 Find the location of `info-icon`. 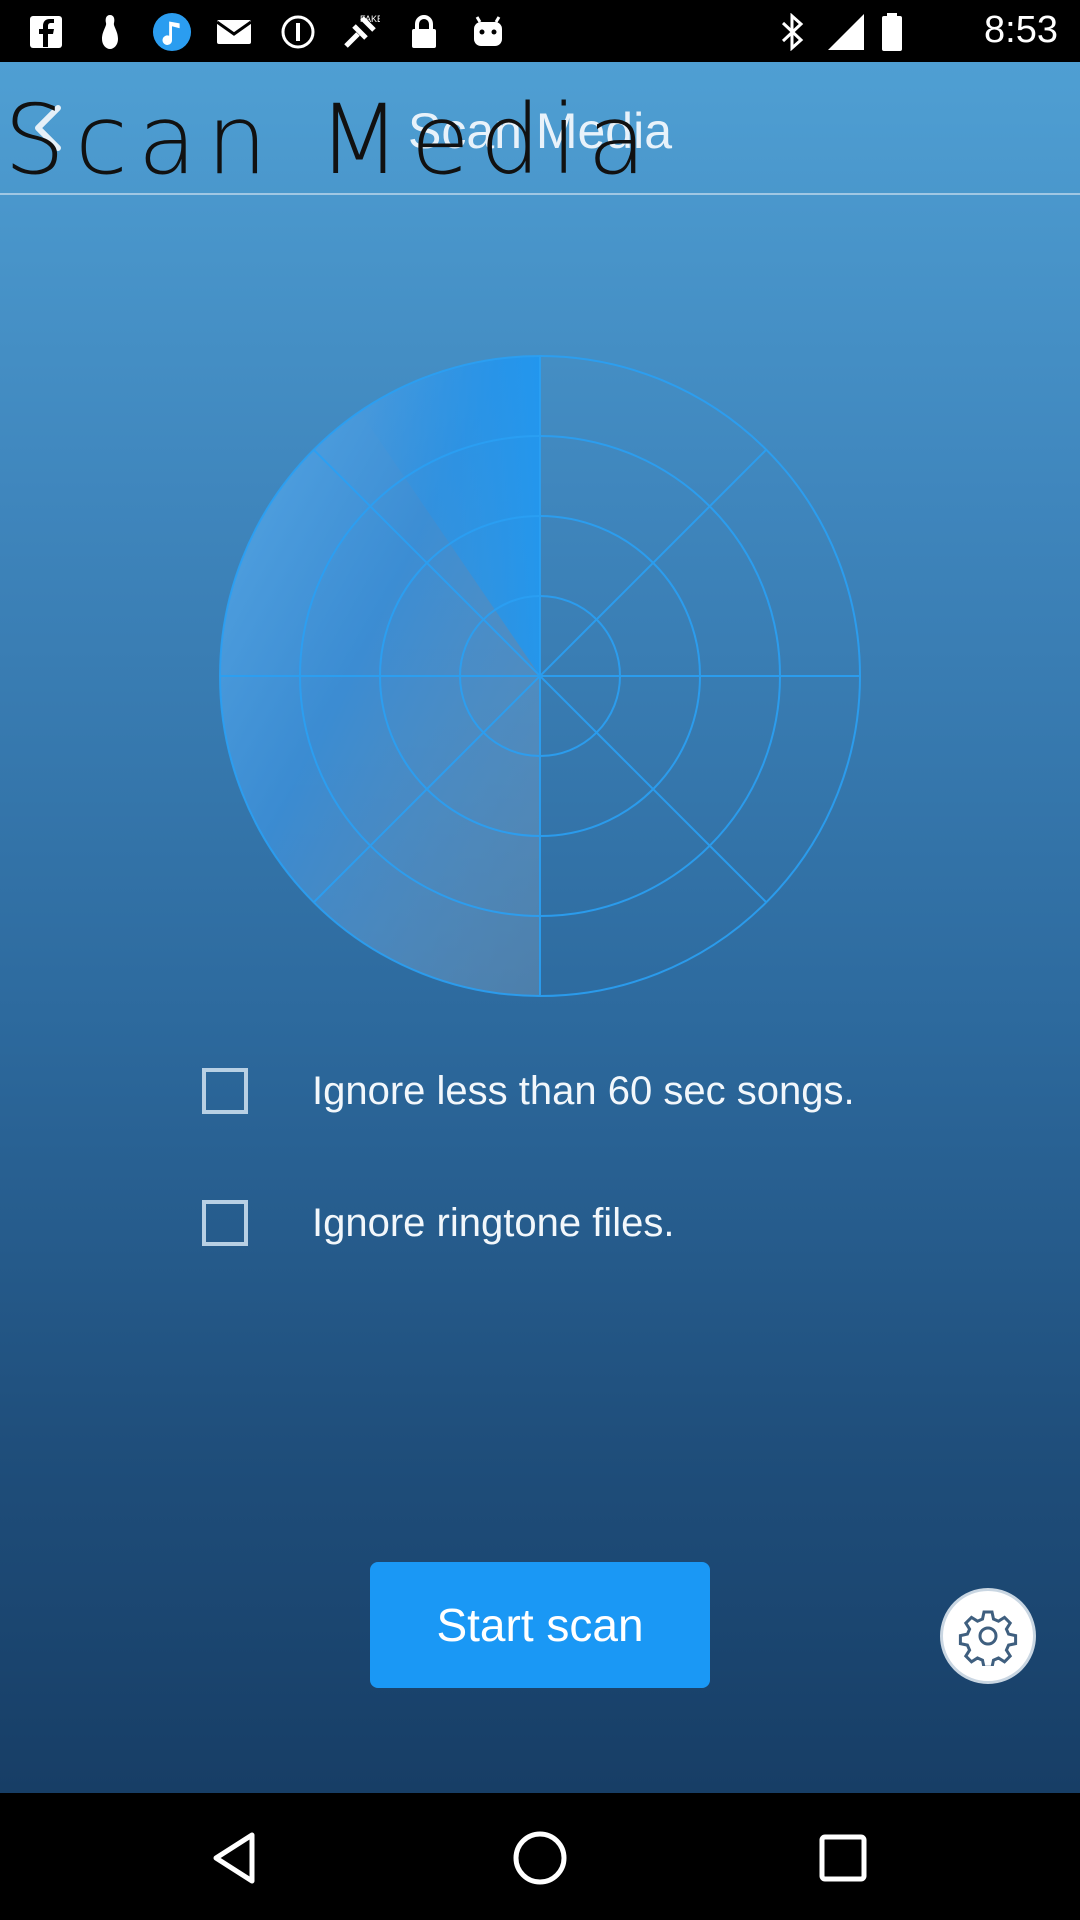

info-icon is located at coordinates (298, 32).